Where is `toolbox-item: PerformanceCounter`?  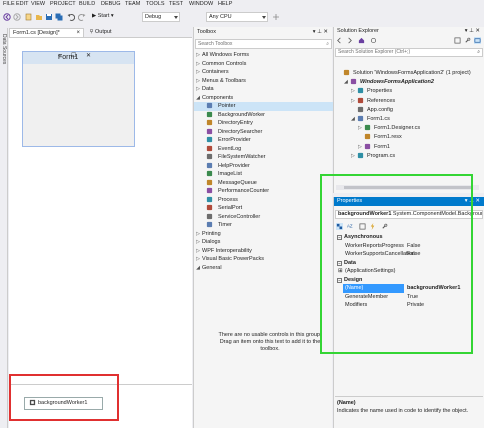 toolbox-item: PerformanceCounter is located at coordinates (263, 191).